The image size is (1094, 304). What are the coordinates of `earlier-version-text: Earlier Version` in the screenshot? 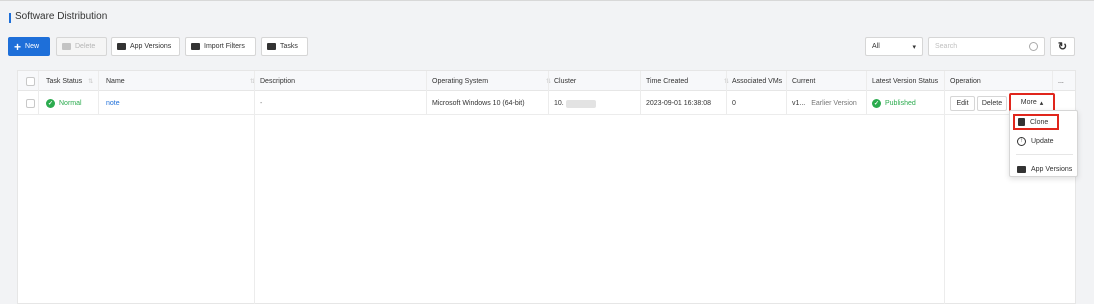 It's located at (834, 103).